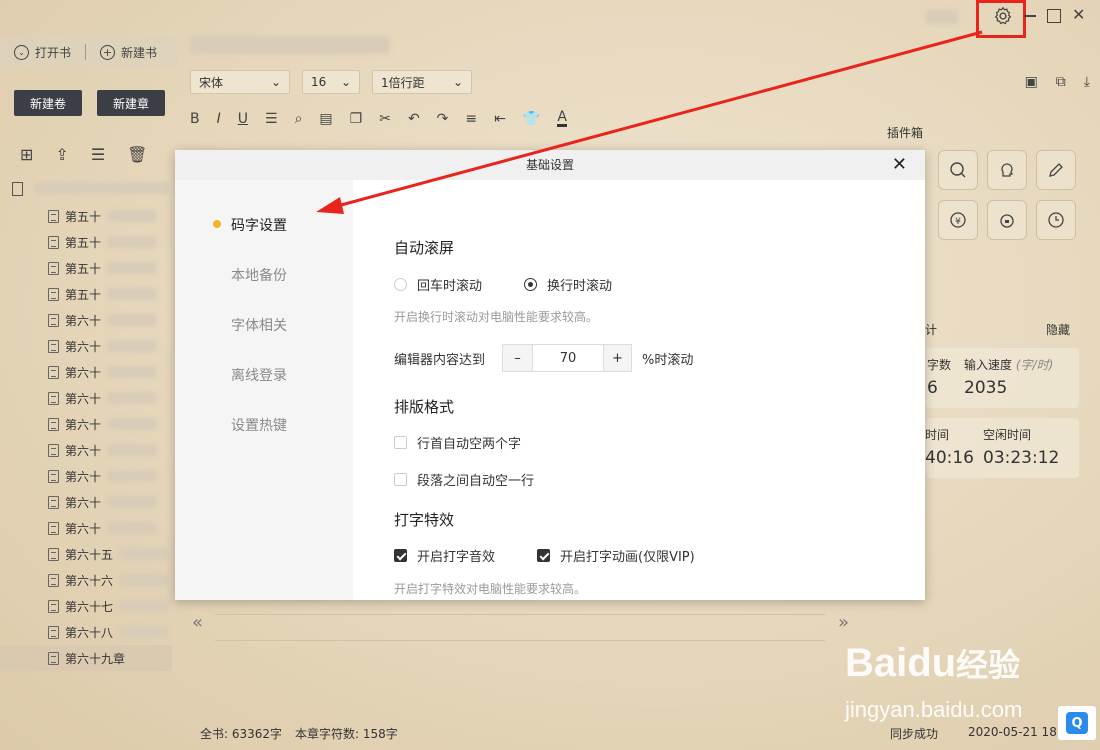 This screenshot has width=1100, height=750. What do you see at coordinates (958, 170) in the screenshot?
I see `dictionary-plugin` at bounding box center [958, 170].